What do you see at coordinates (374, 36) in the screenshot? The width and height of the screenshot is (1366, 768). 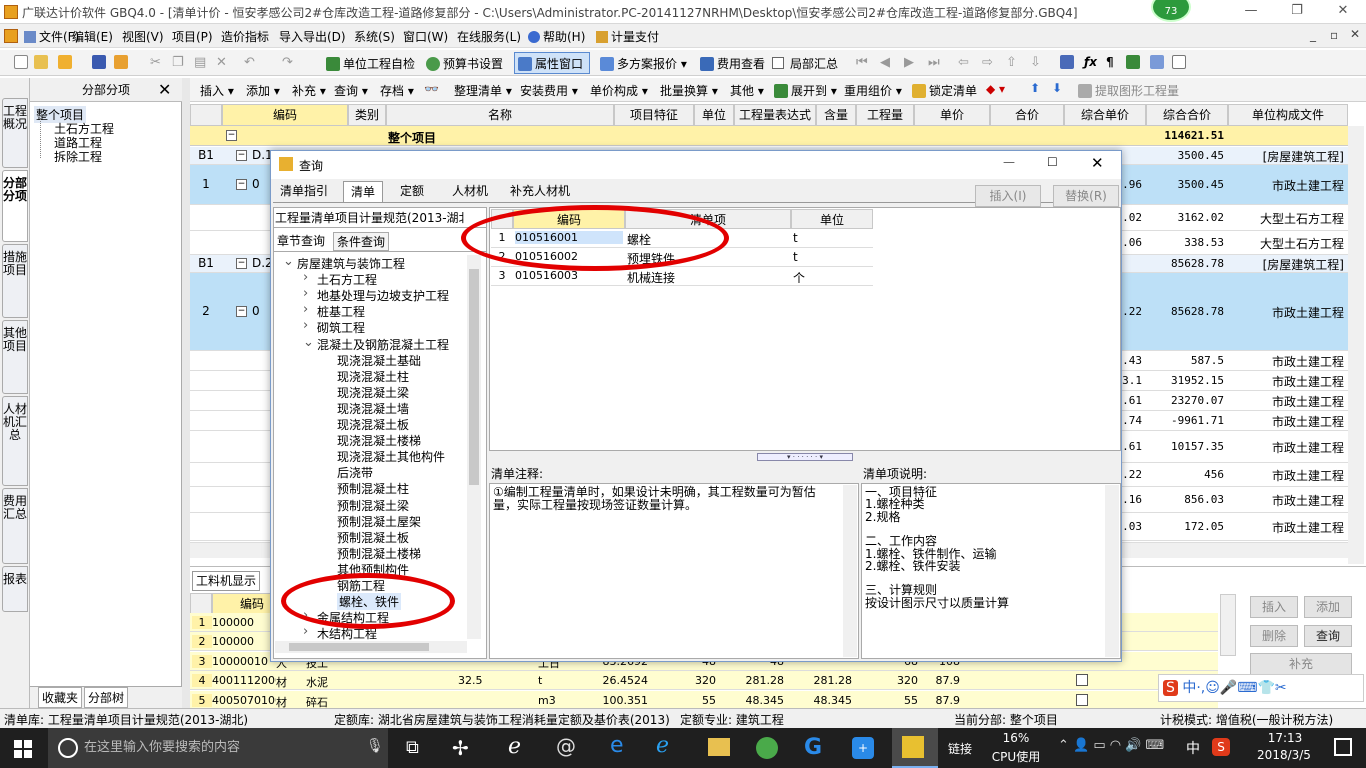 I see `menu-system: 系统(S)` at bounding box center [374, 36].